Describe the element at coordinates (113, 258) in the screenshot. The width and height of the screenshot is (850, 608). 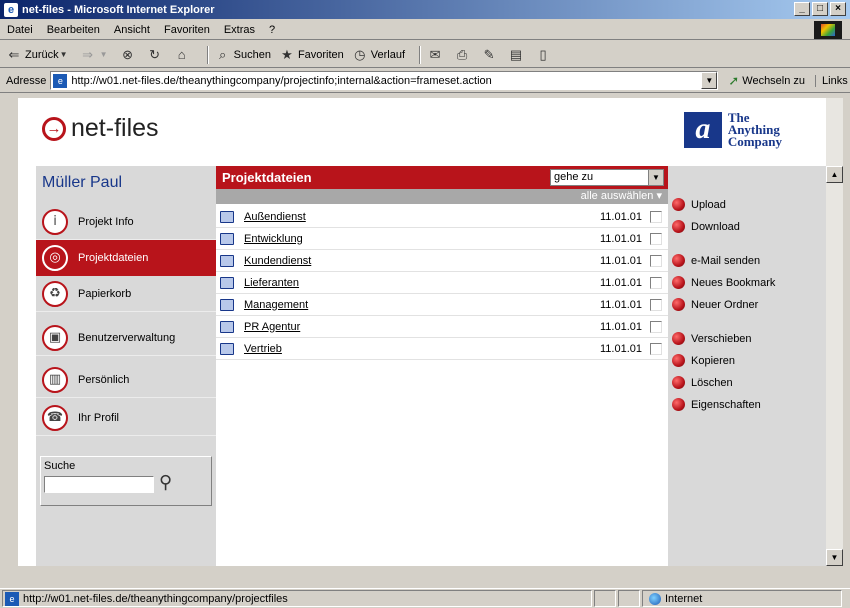
I see `nav-label: Projektdateien` at that location.